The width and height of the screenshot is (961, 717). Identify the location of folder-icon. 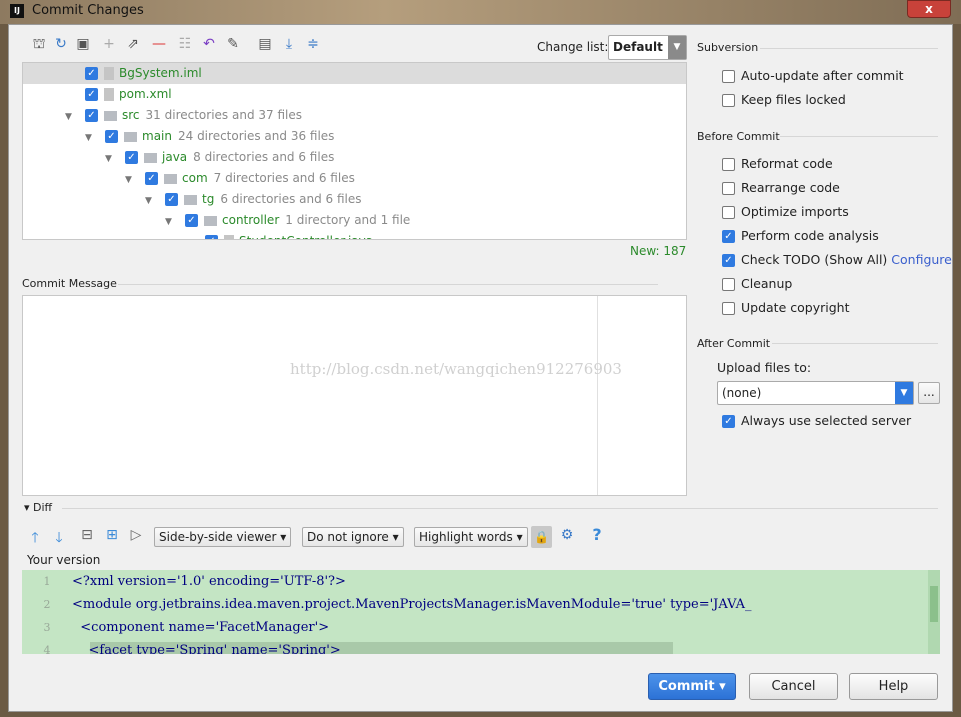
(210, 220).